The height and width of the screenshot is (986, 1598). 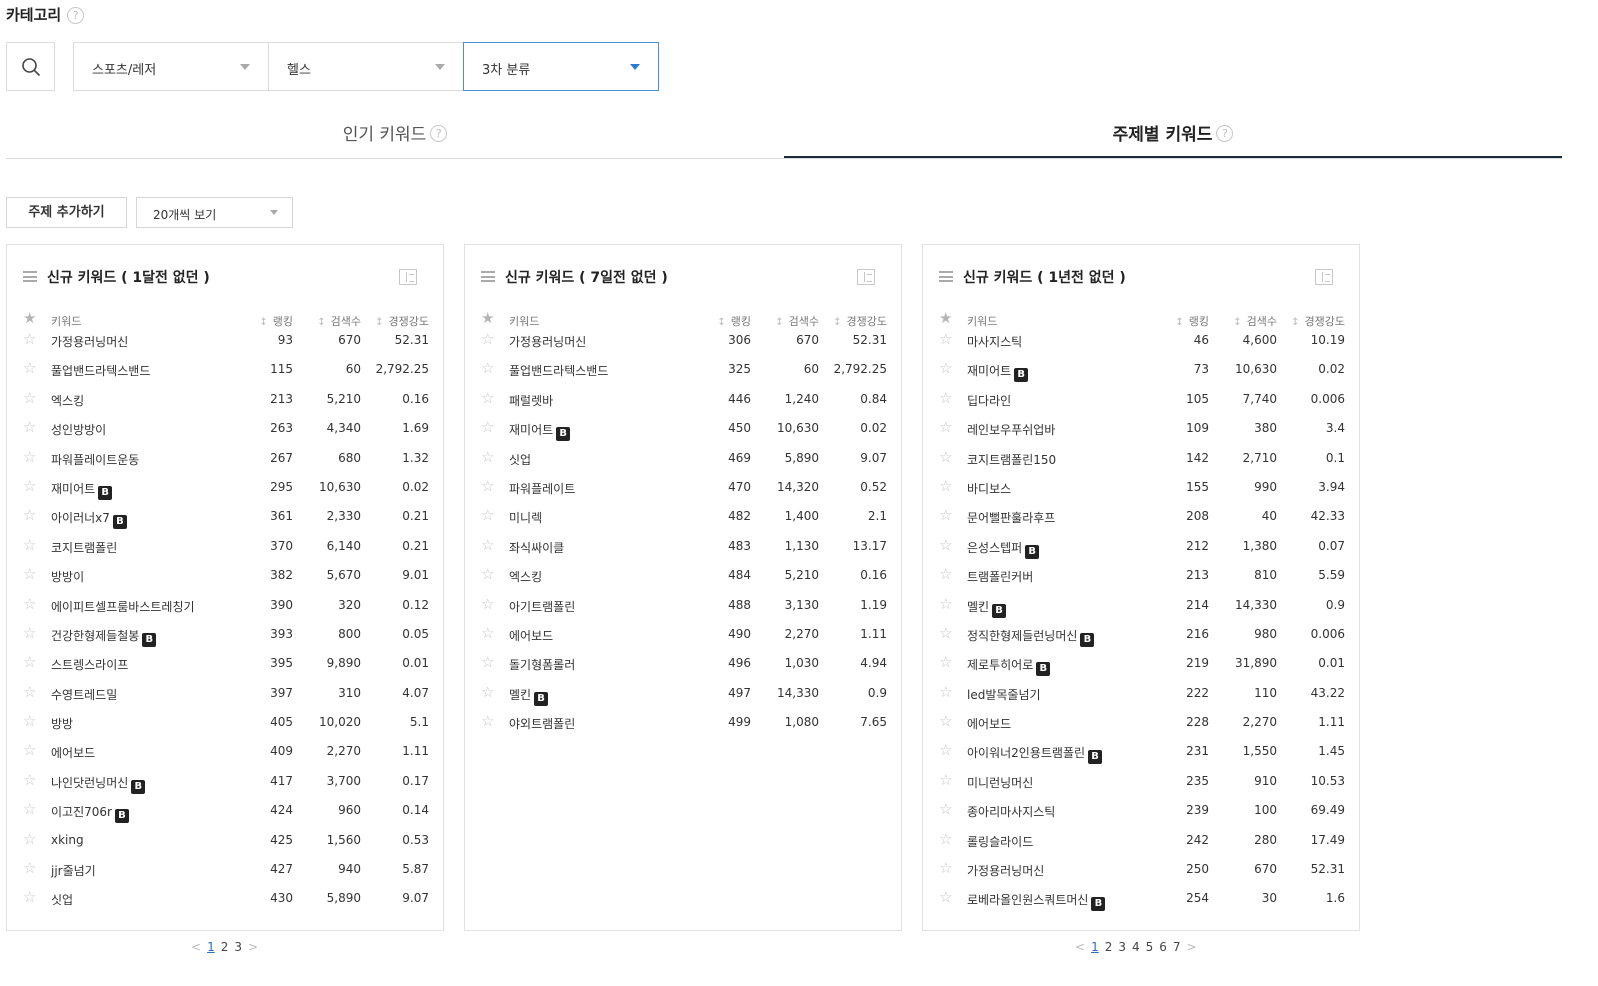 What do you see at coordinates (89, 664) in the screenshot?
I see `keyword-link: 스트렝스라이프` at bounding box center [89, 664].